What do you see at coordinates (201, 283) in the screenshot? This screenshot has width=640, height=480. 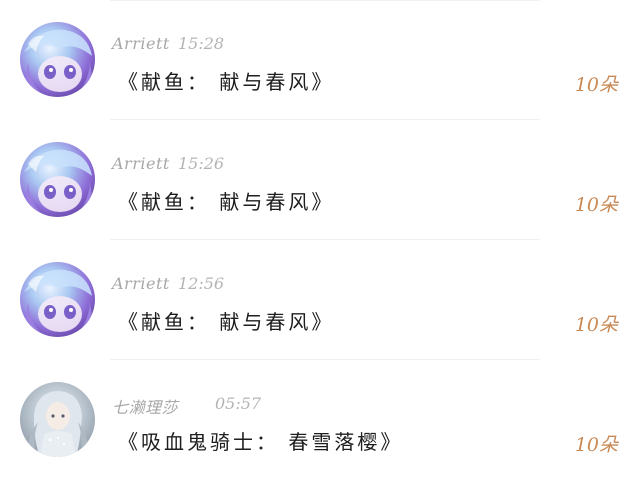 I see `timestamp: 12:56` at bounding box center [201, 283].